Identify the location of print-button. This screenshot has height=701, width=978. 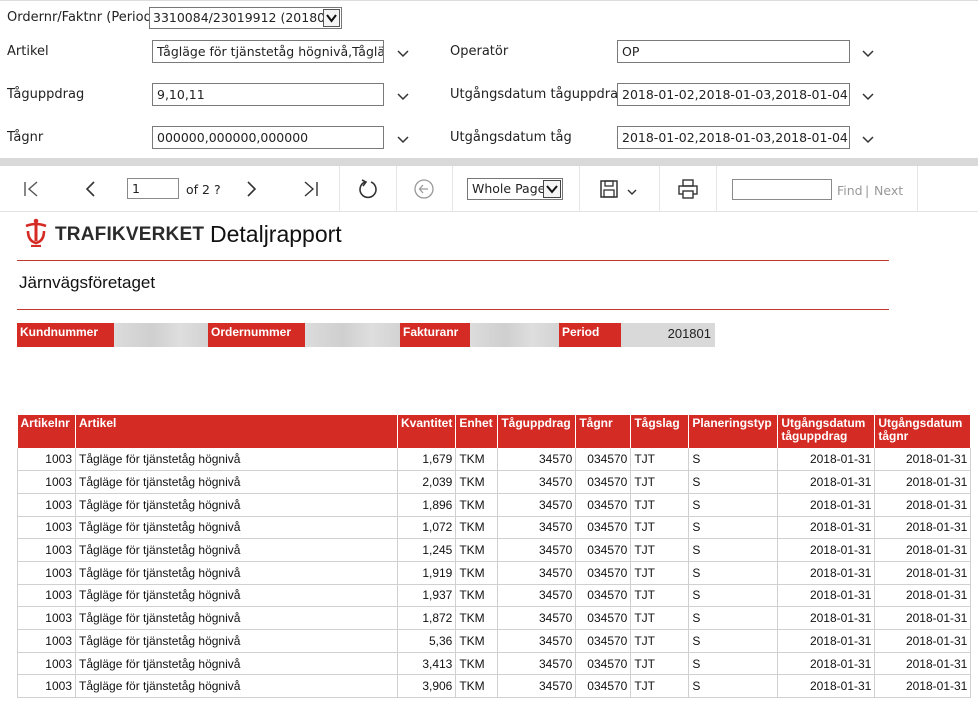
(688, 189).